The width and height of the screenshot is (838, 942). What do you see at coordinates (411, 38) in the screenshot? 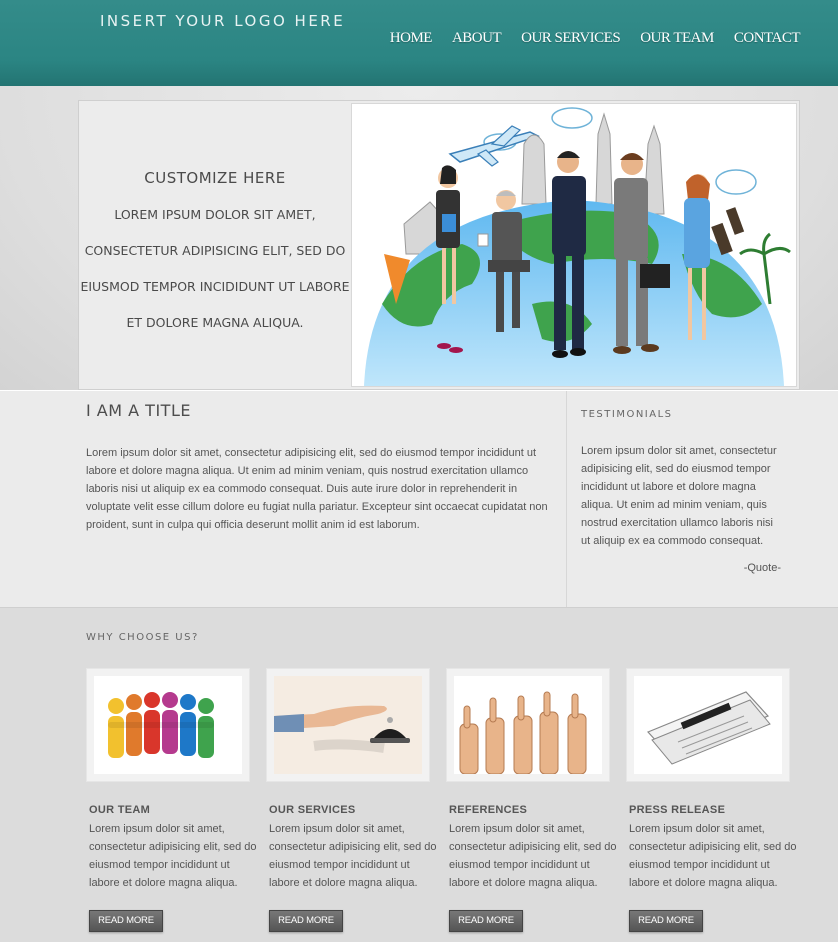
I see `nav-home: HOME` at bounding box center [411, 38].